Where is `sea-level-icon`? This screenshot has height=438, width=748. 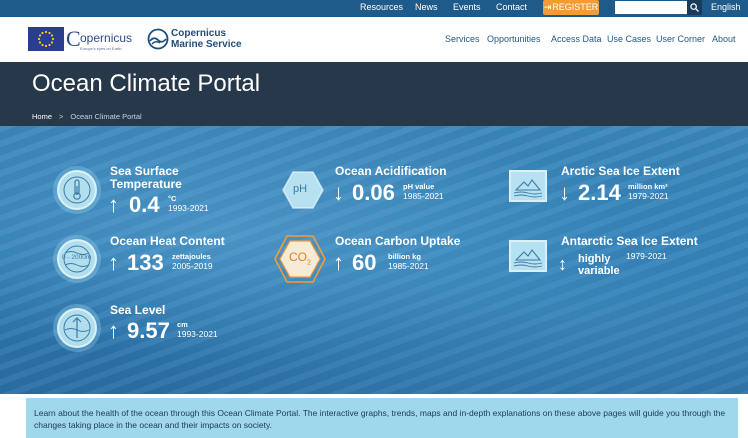 sea-level-icon is located at coordinates (77, 328).